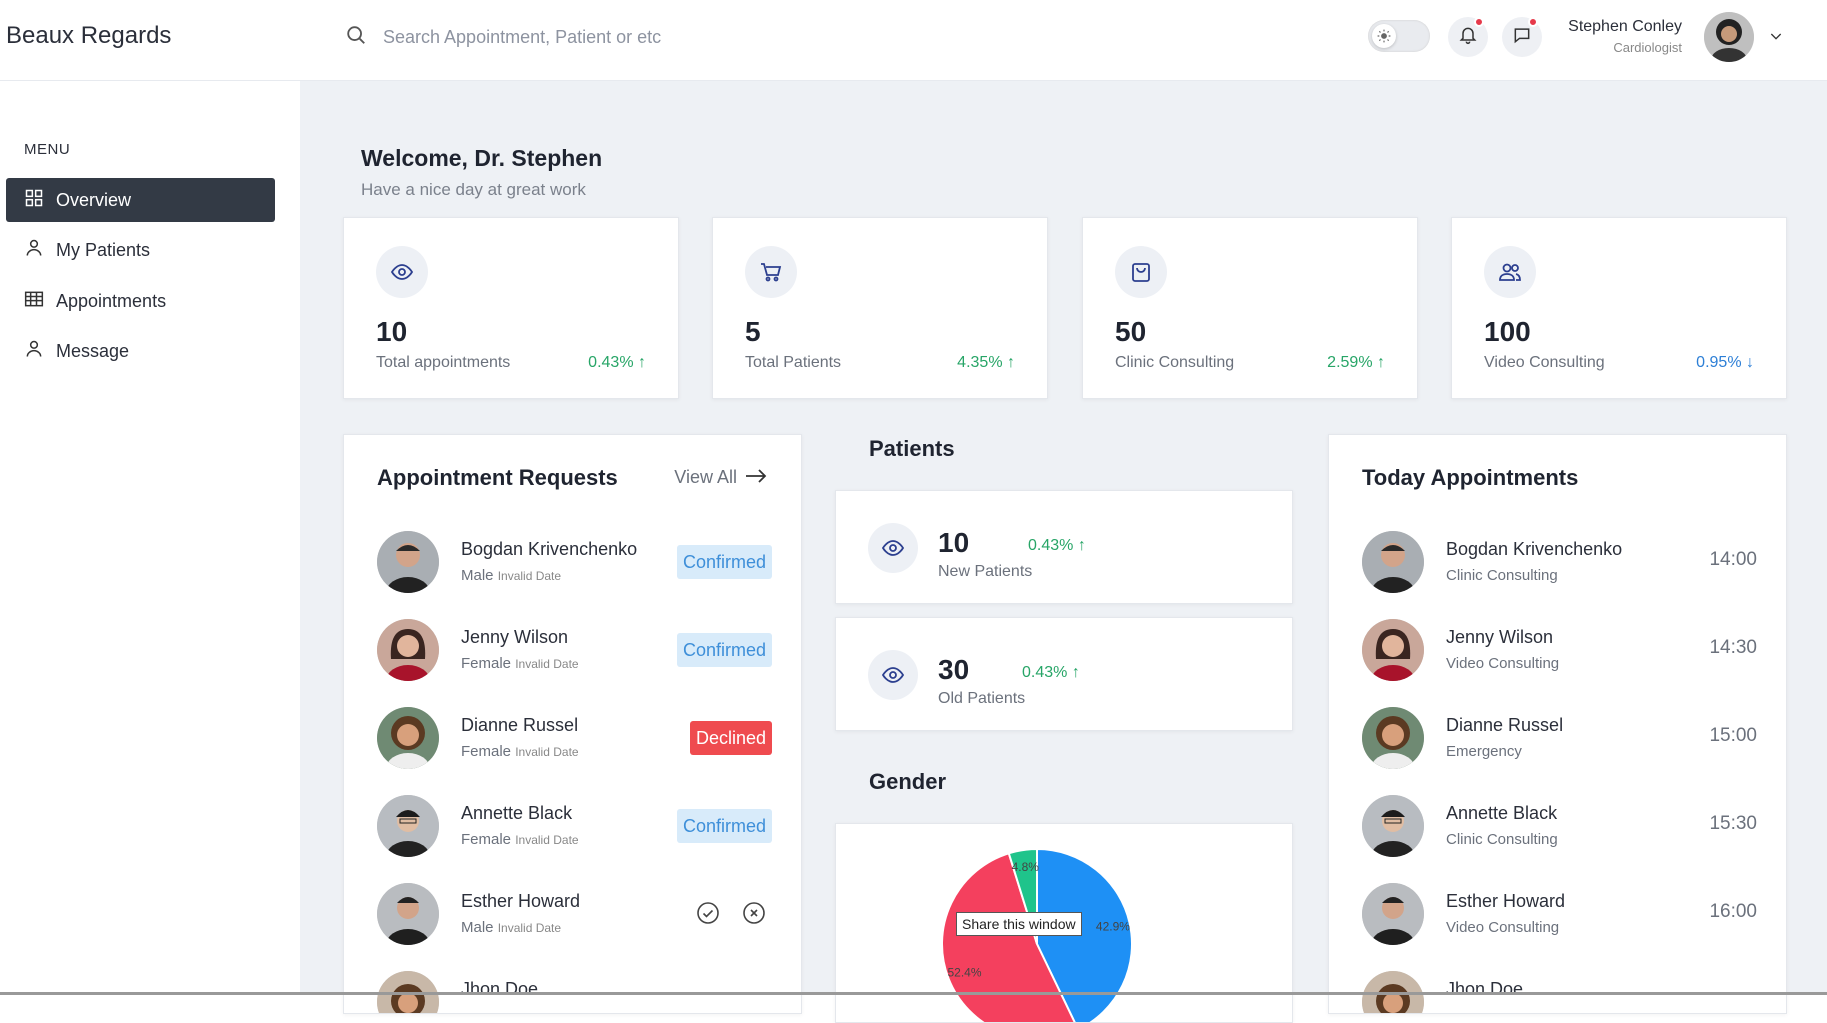 The width and height of the screenshot is (1827, 1023). Describe the element at coordinates (473, 189) in the screenshot. I see `page-subtitle: Have a nice day at great work` at that location.